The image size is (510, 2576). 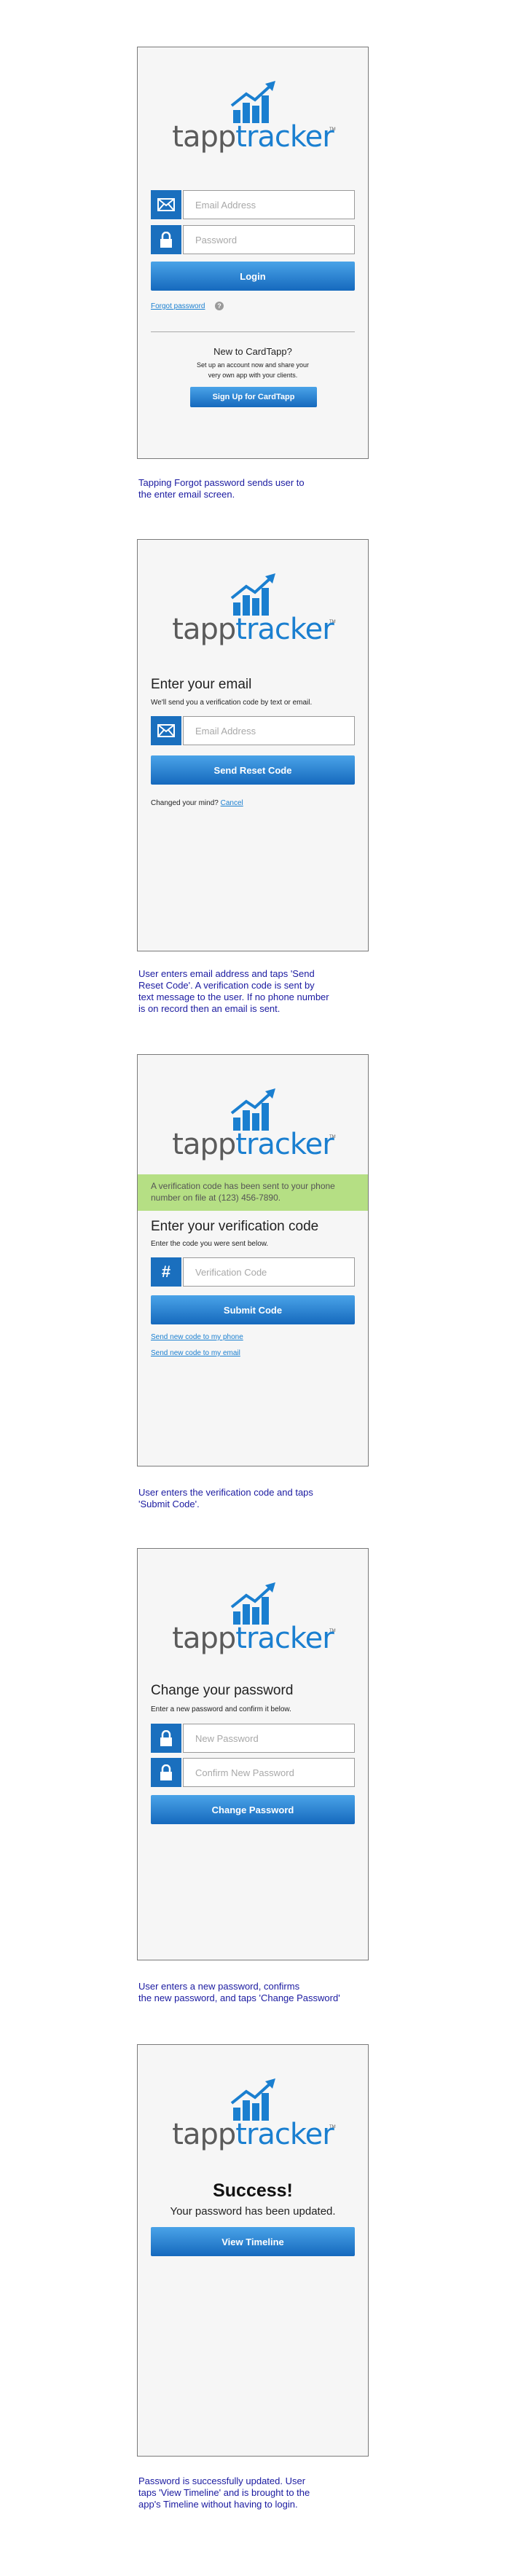 What do you see at coordinates (269, 1772) in the screenshot?
I see `confirm-password-input: Confirm New Password` at bounding box center [269, 1772].